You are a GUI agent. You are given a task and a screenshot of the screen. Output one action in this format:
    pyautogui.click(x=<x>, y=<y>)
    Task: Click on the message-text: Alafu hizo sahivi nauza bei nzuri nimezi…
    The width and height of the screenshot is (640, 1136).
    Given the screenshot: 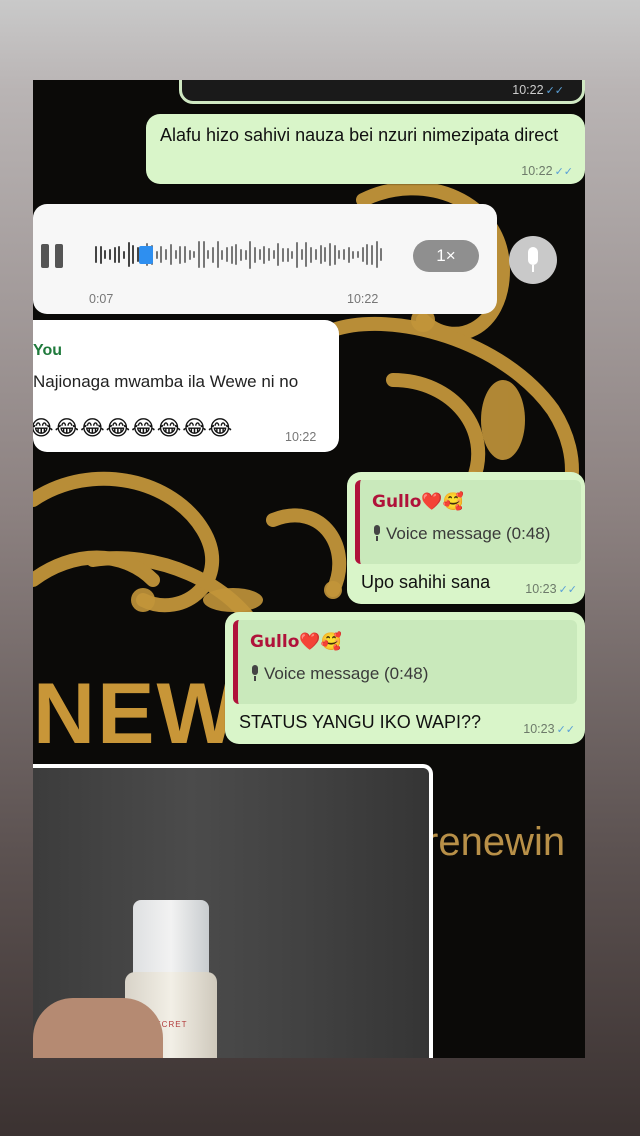 What is the action you would take?
    pyautogui.click(x=359, y=135)
    